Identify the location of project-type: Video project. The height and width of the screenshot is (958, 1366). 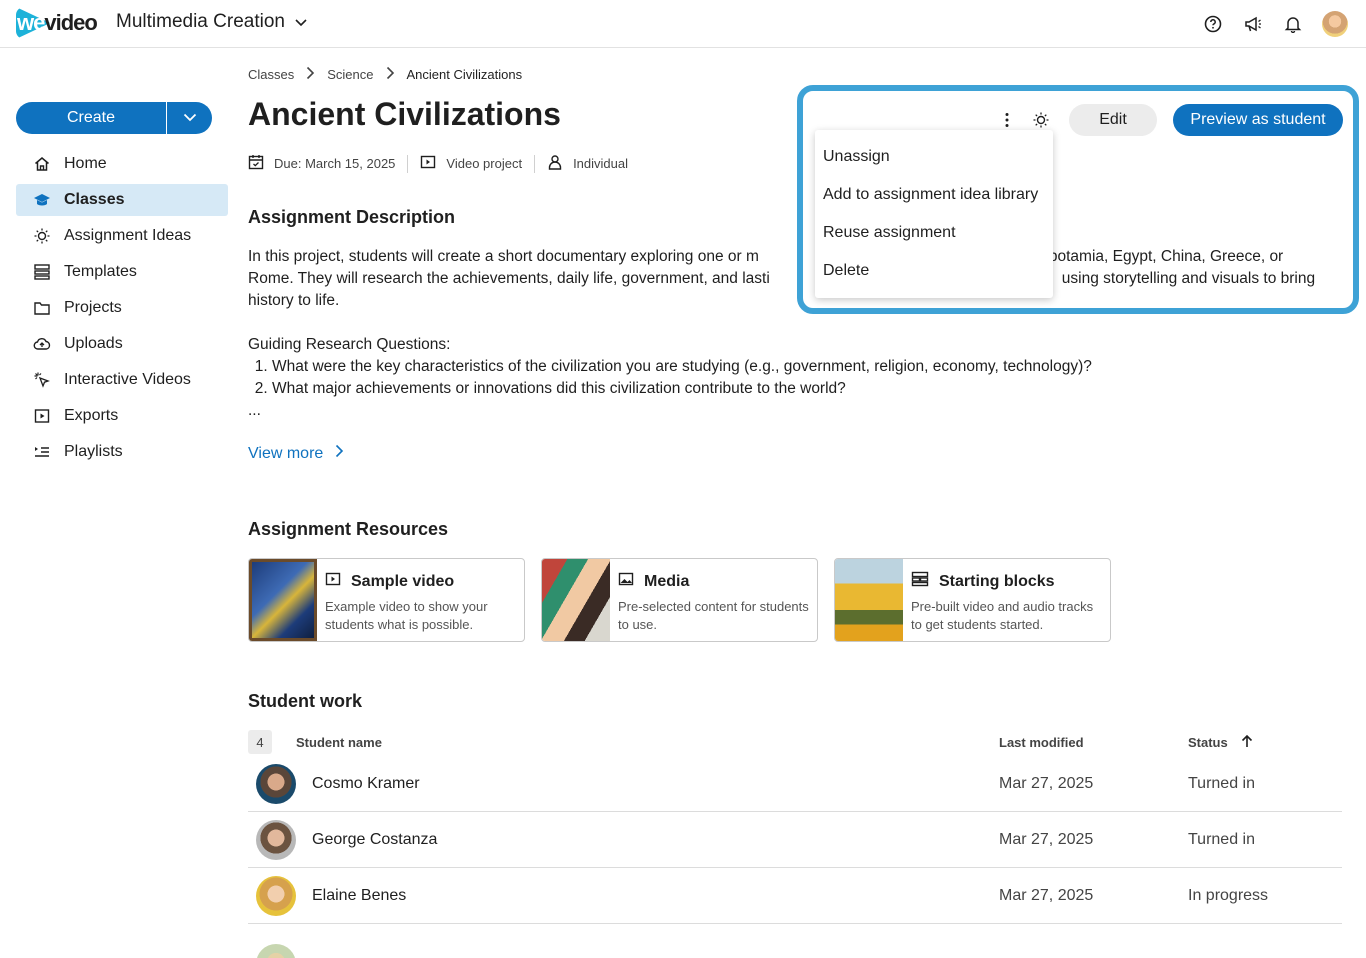
(484, 163).